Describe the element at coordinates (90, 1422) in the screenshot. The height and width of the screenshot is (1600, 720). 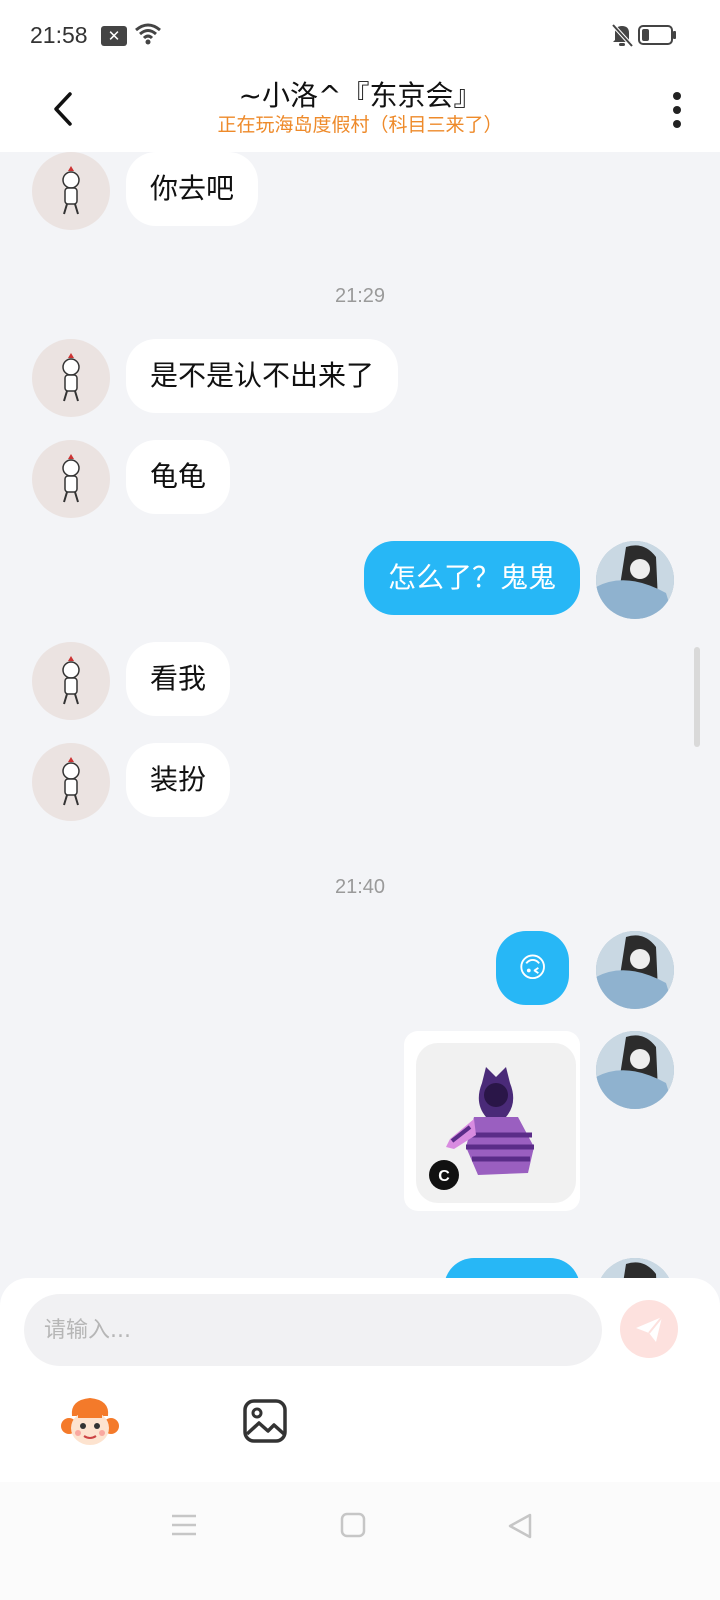
I see `monkey-emoji-icon` at that location.